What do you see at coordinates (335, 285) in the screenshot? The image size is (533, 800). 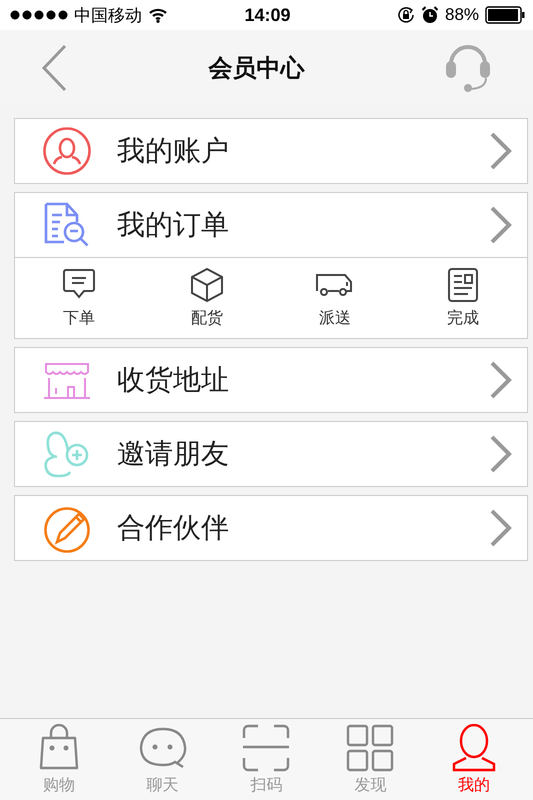 I see `truck-icon` at bounding box center [335, 285].